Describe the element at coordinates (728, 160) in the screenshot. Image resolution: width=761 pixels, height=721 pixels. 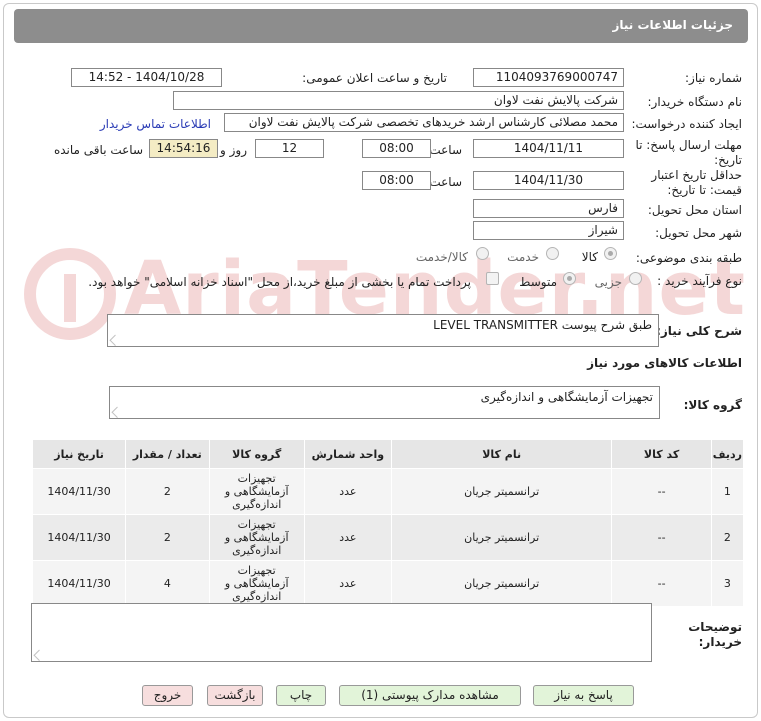
I see `deadline-label-date: تاریخ:` at that location.